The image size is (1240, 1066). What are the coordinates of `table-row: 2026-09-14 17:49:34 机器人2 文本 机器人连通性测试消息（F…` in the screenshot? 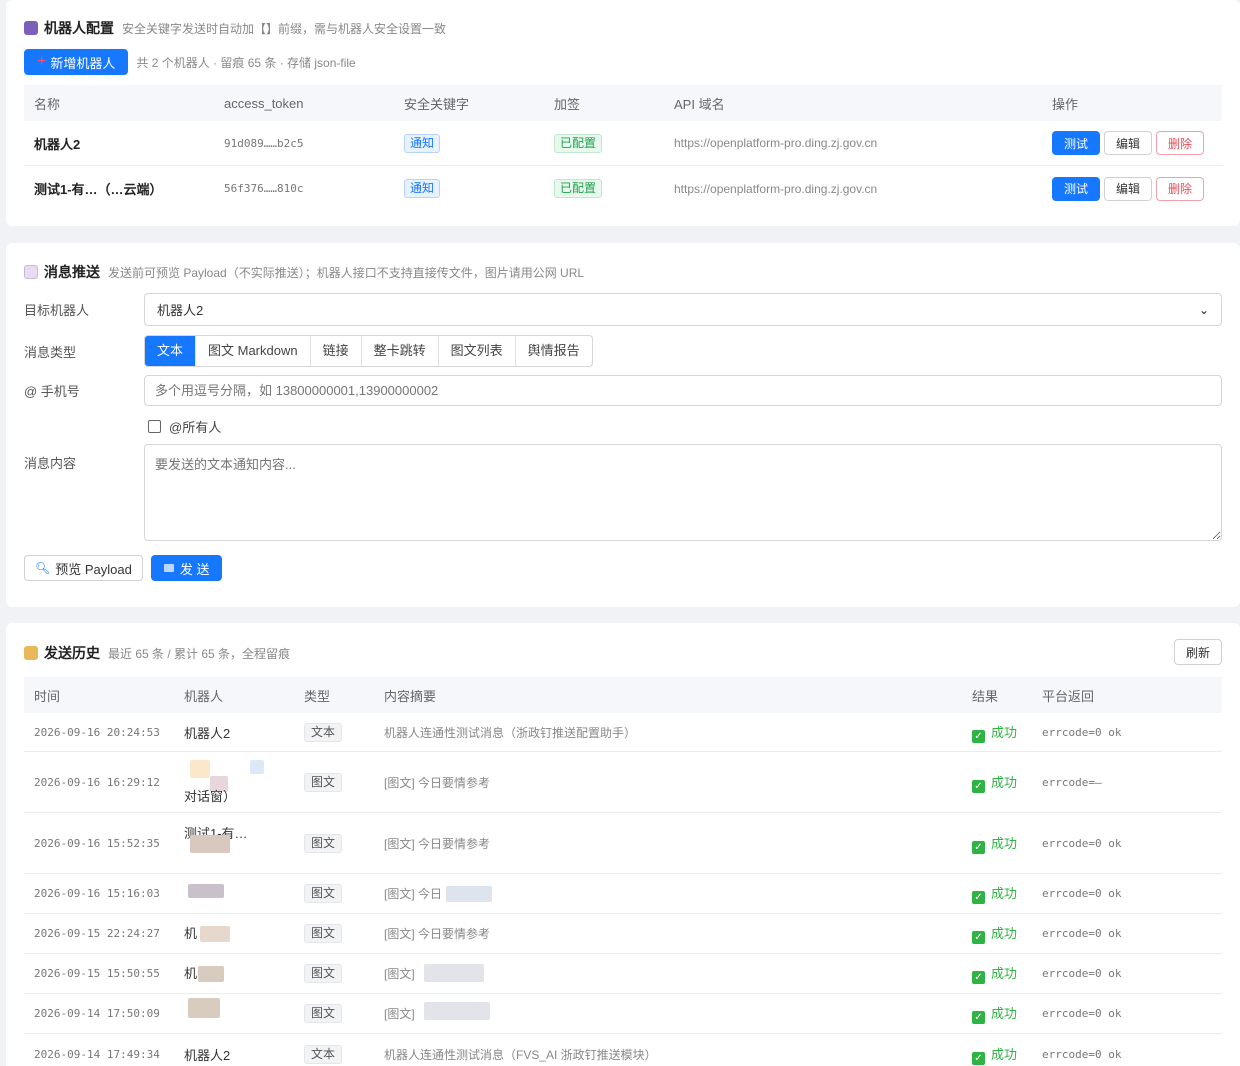 It's located at (623, 1050).